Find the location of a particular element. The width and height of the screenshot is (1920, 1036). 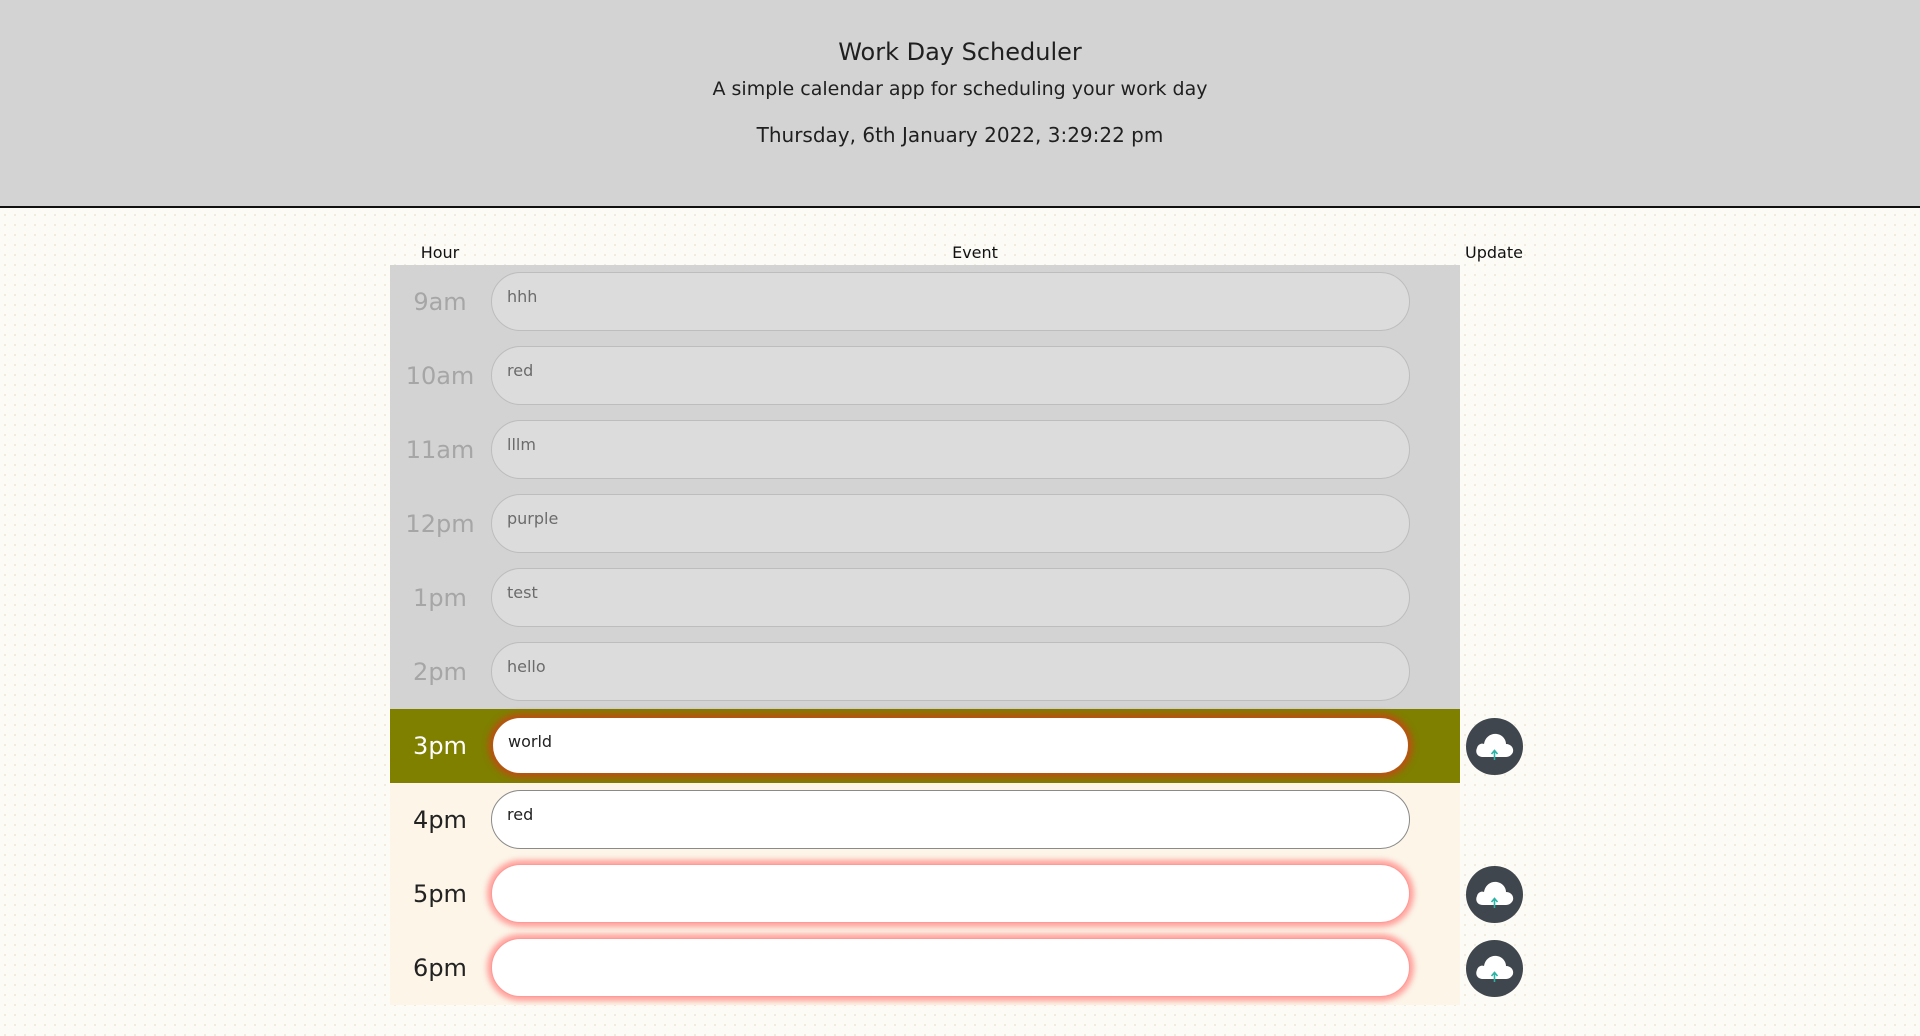

column-header-event: Event is located at coordinates (975, 252).